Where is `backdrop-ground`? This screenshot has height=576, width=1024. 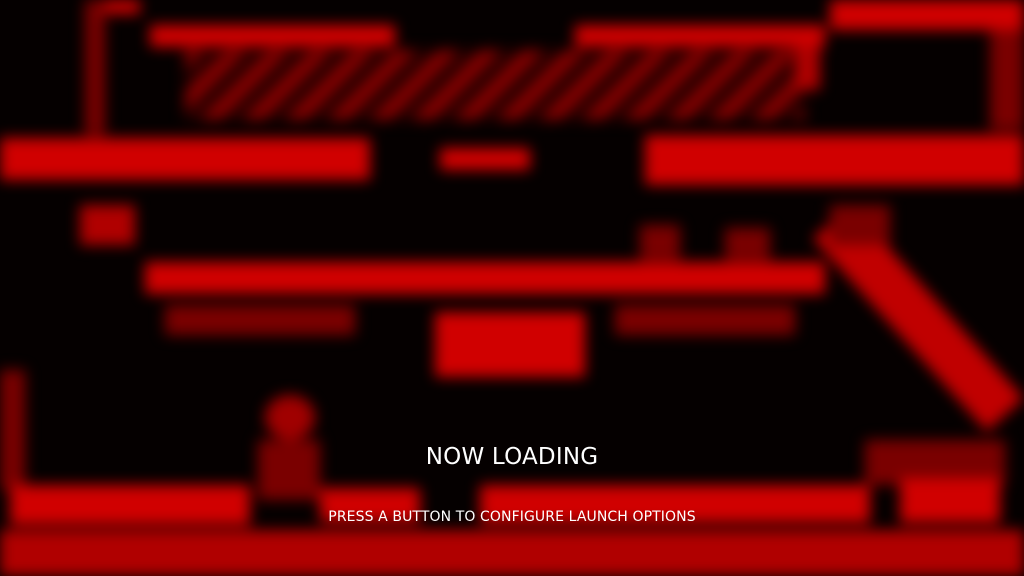
backdrop-ground is located at coordinates (512, 553).